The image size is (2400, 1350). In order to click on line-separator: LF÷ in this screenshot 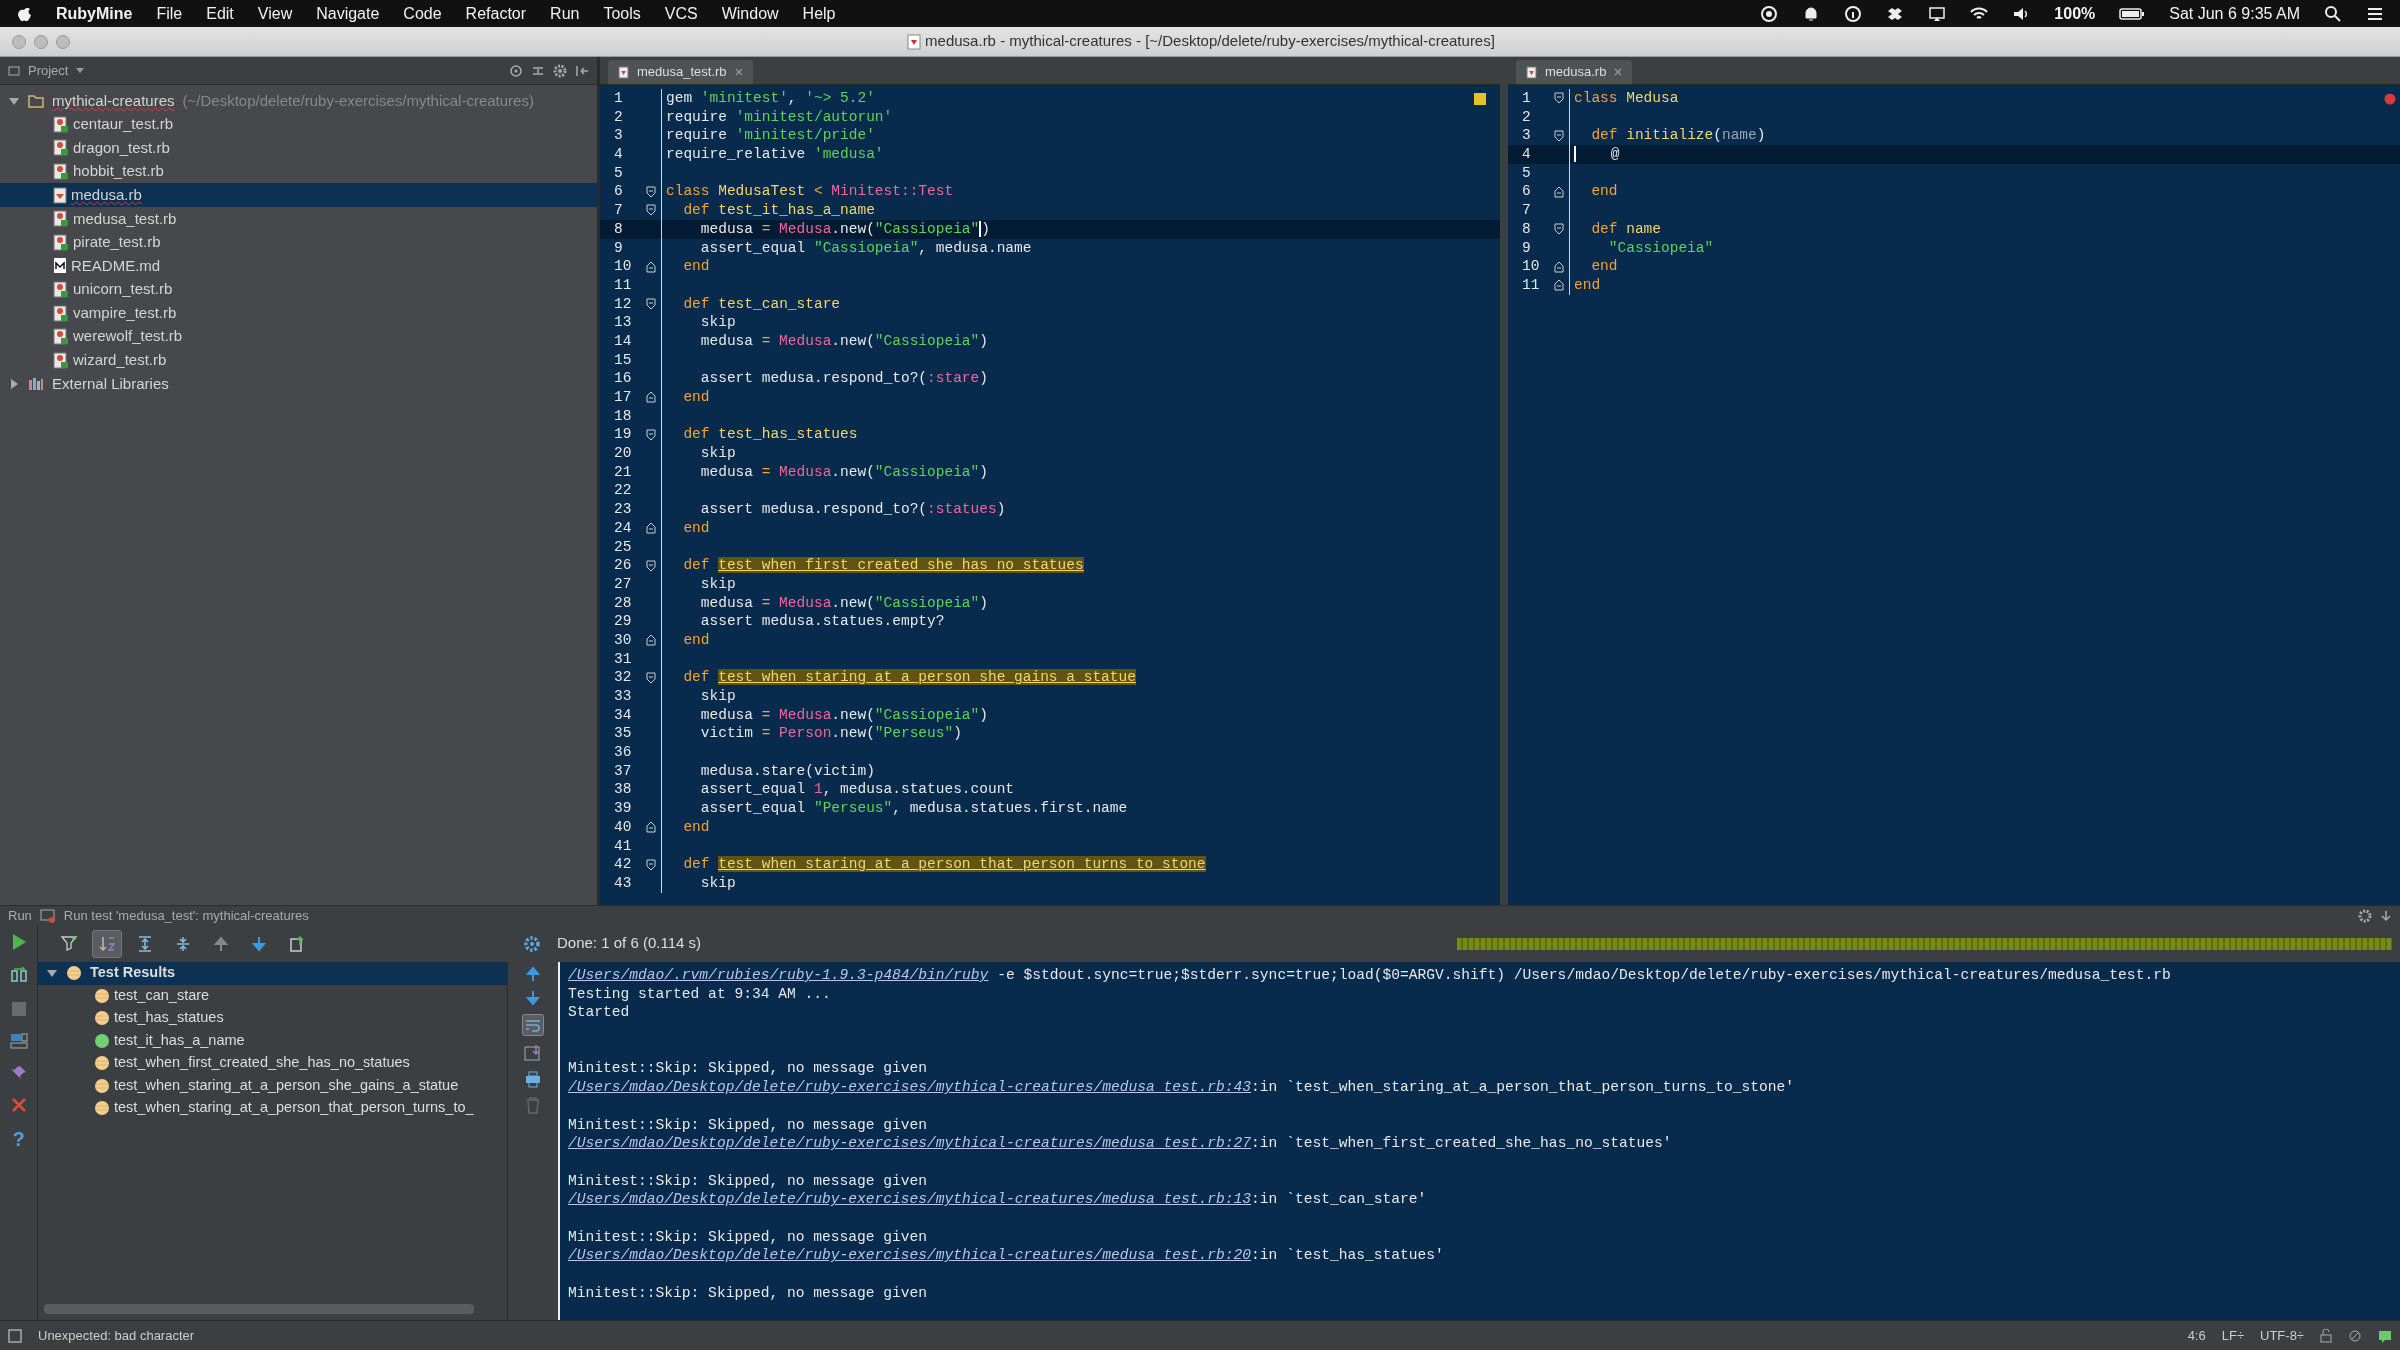, I will do `click(2233, 1335)`.